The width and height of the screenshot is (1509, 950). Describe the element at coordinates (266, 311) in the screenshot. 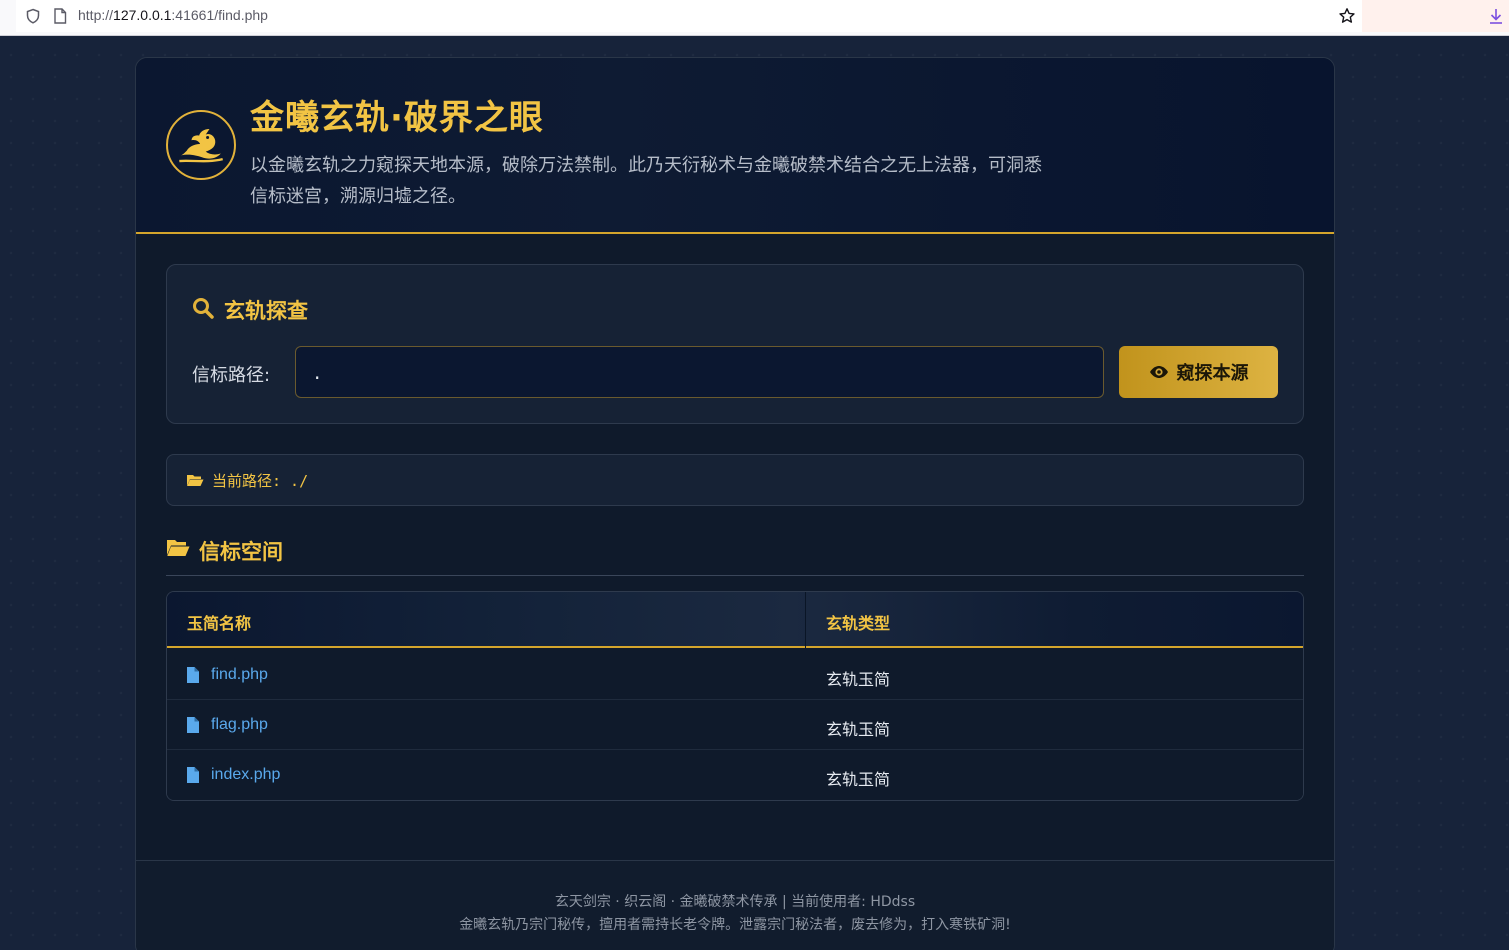

I see `panel-title: 玄轨探查` at that location.